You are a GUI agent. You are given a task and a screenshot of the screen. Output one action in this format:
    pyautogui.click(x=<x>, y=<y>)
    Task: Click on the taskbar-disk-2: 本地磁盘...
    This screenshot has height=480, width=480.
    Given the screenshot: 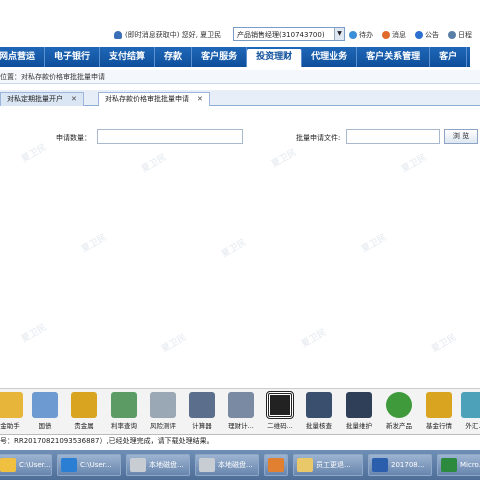 What is the action you would take?
    pyautogui.click(x=227, y=465)
    